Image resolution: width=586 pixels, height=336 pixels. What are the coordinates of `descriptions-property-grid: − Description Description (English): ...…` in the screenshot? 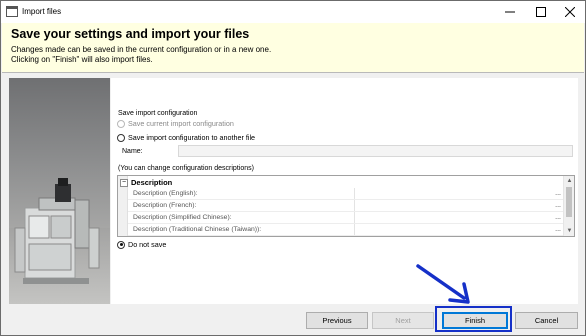 It's located at (346, 206).